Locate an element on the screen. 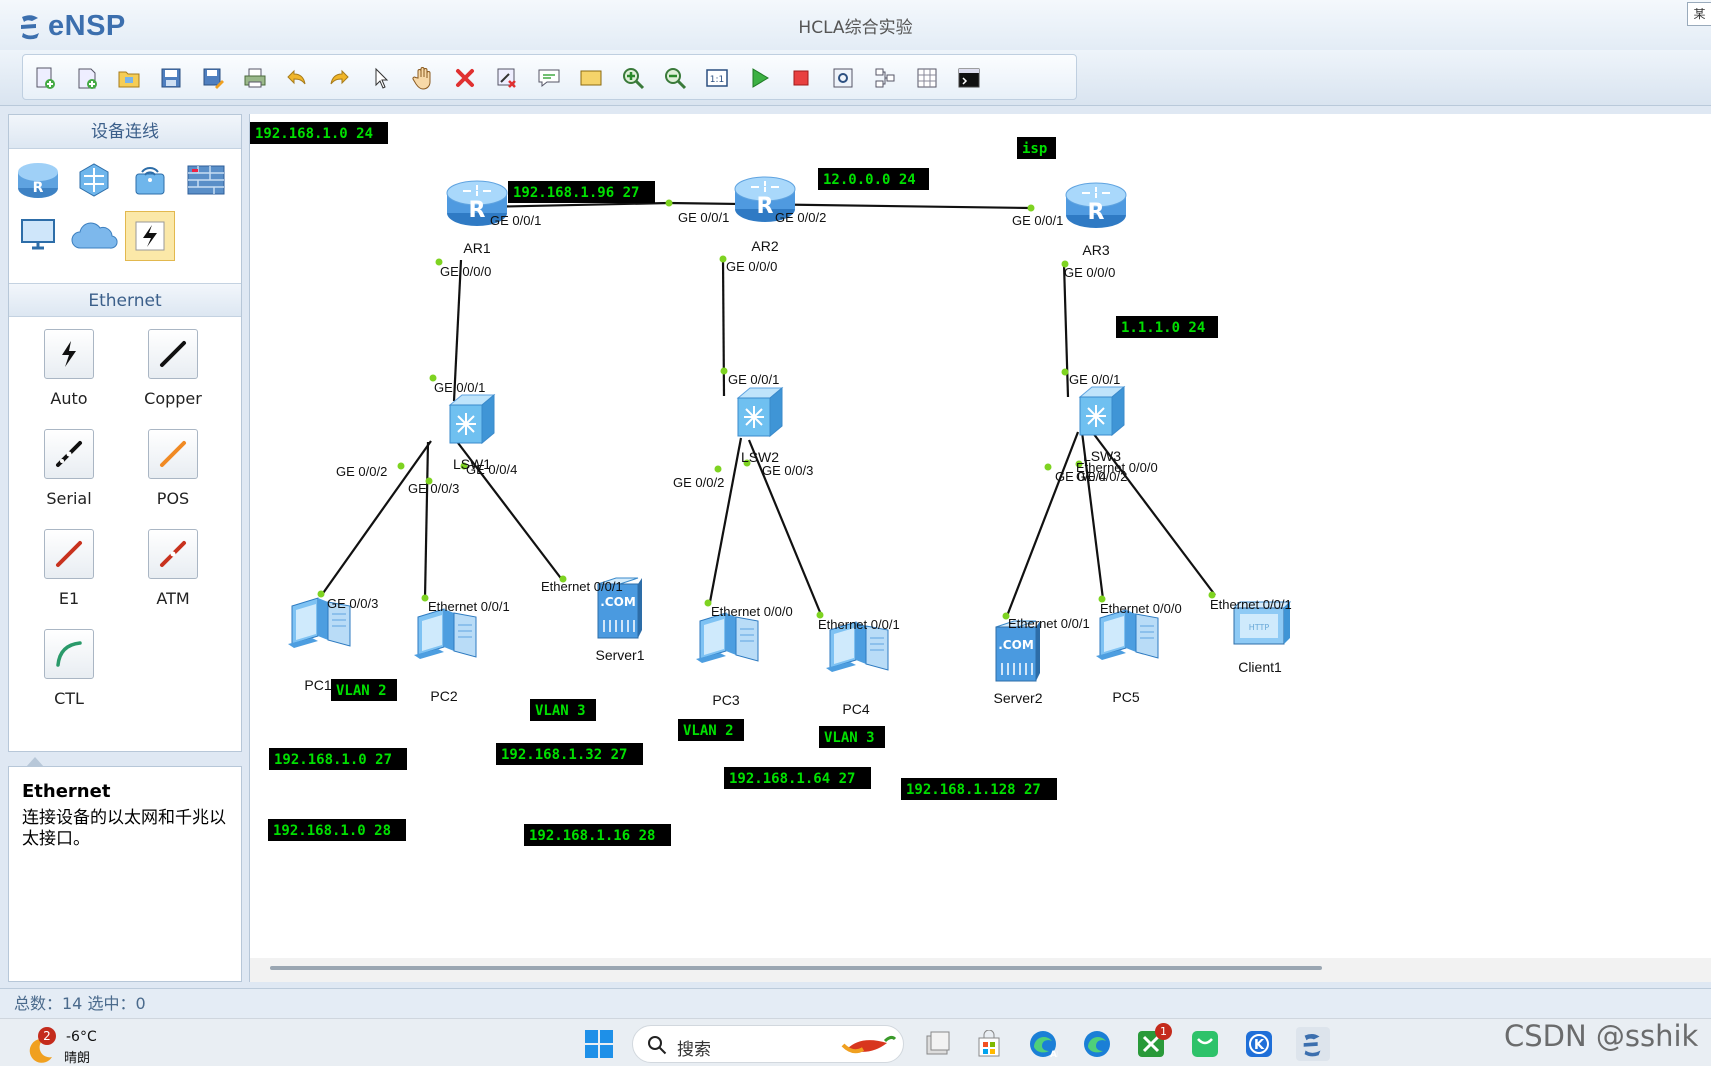  zoom-in-button is located at coordinates (633, 78).